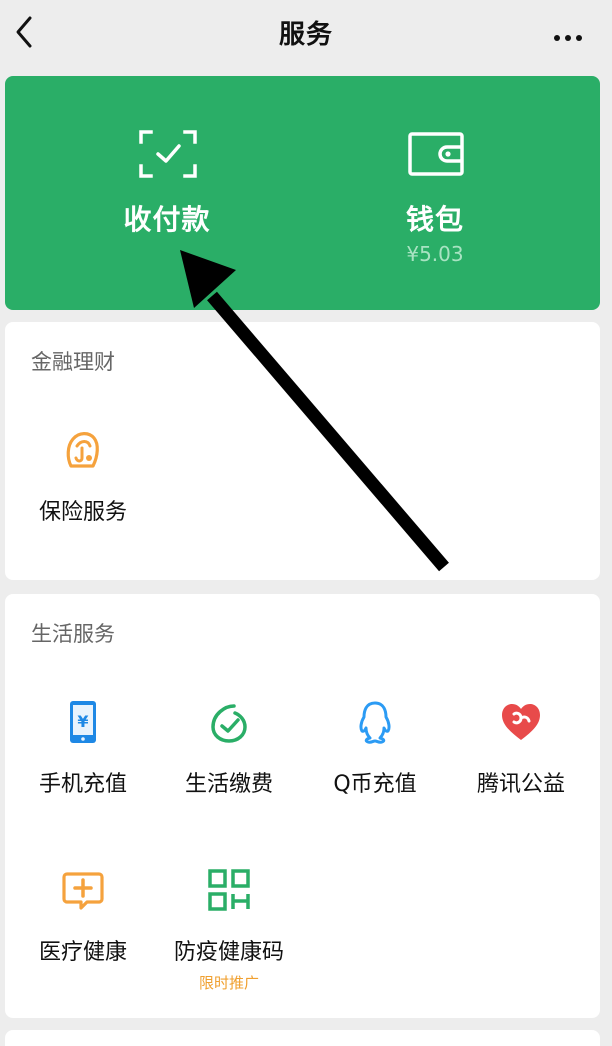 The width and height of the screenshot is (612, 1046). Describe the element at coordinates (520, 784) in the screenshot. I see `service-label: 腾讯公益` at that location.